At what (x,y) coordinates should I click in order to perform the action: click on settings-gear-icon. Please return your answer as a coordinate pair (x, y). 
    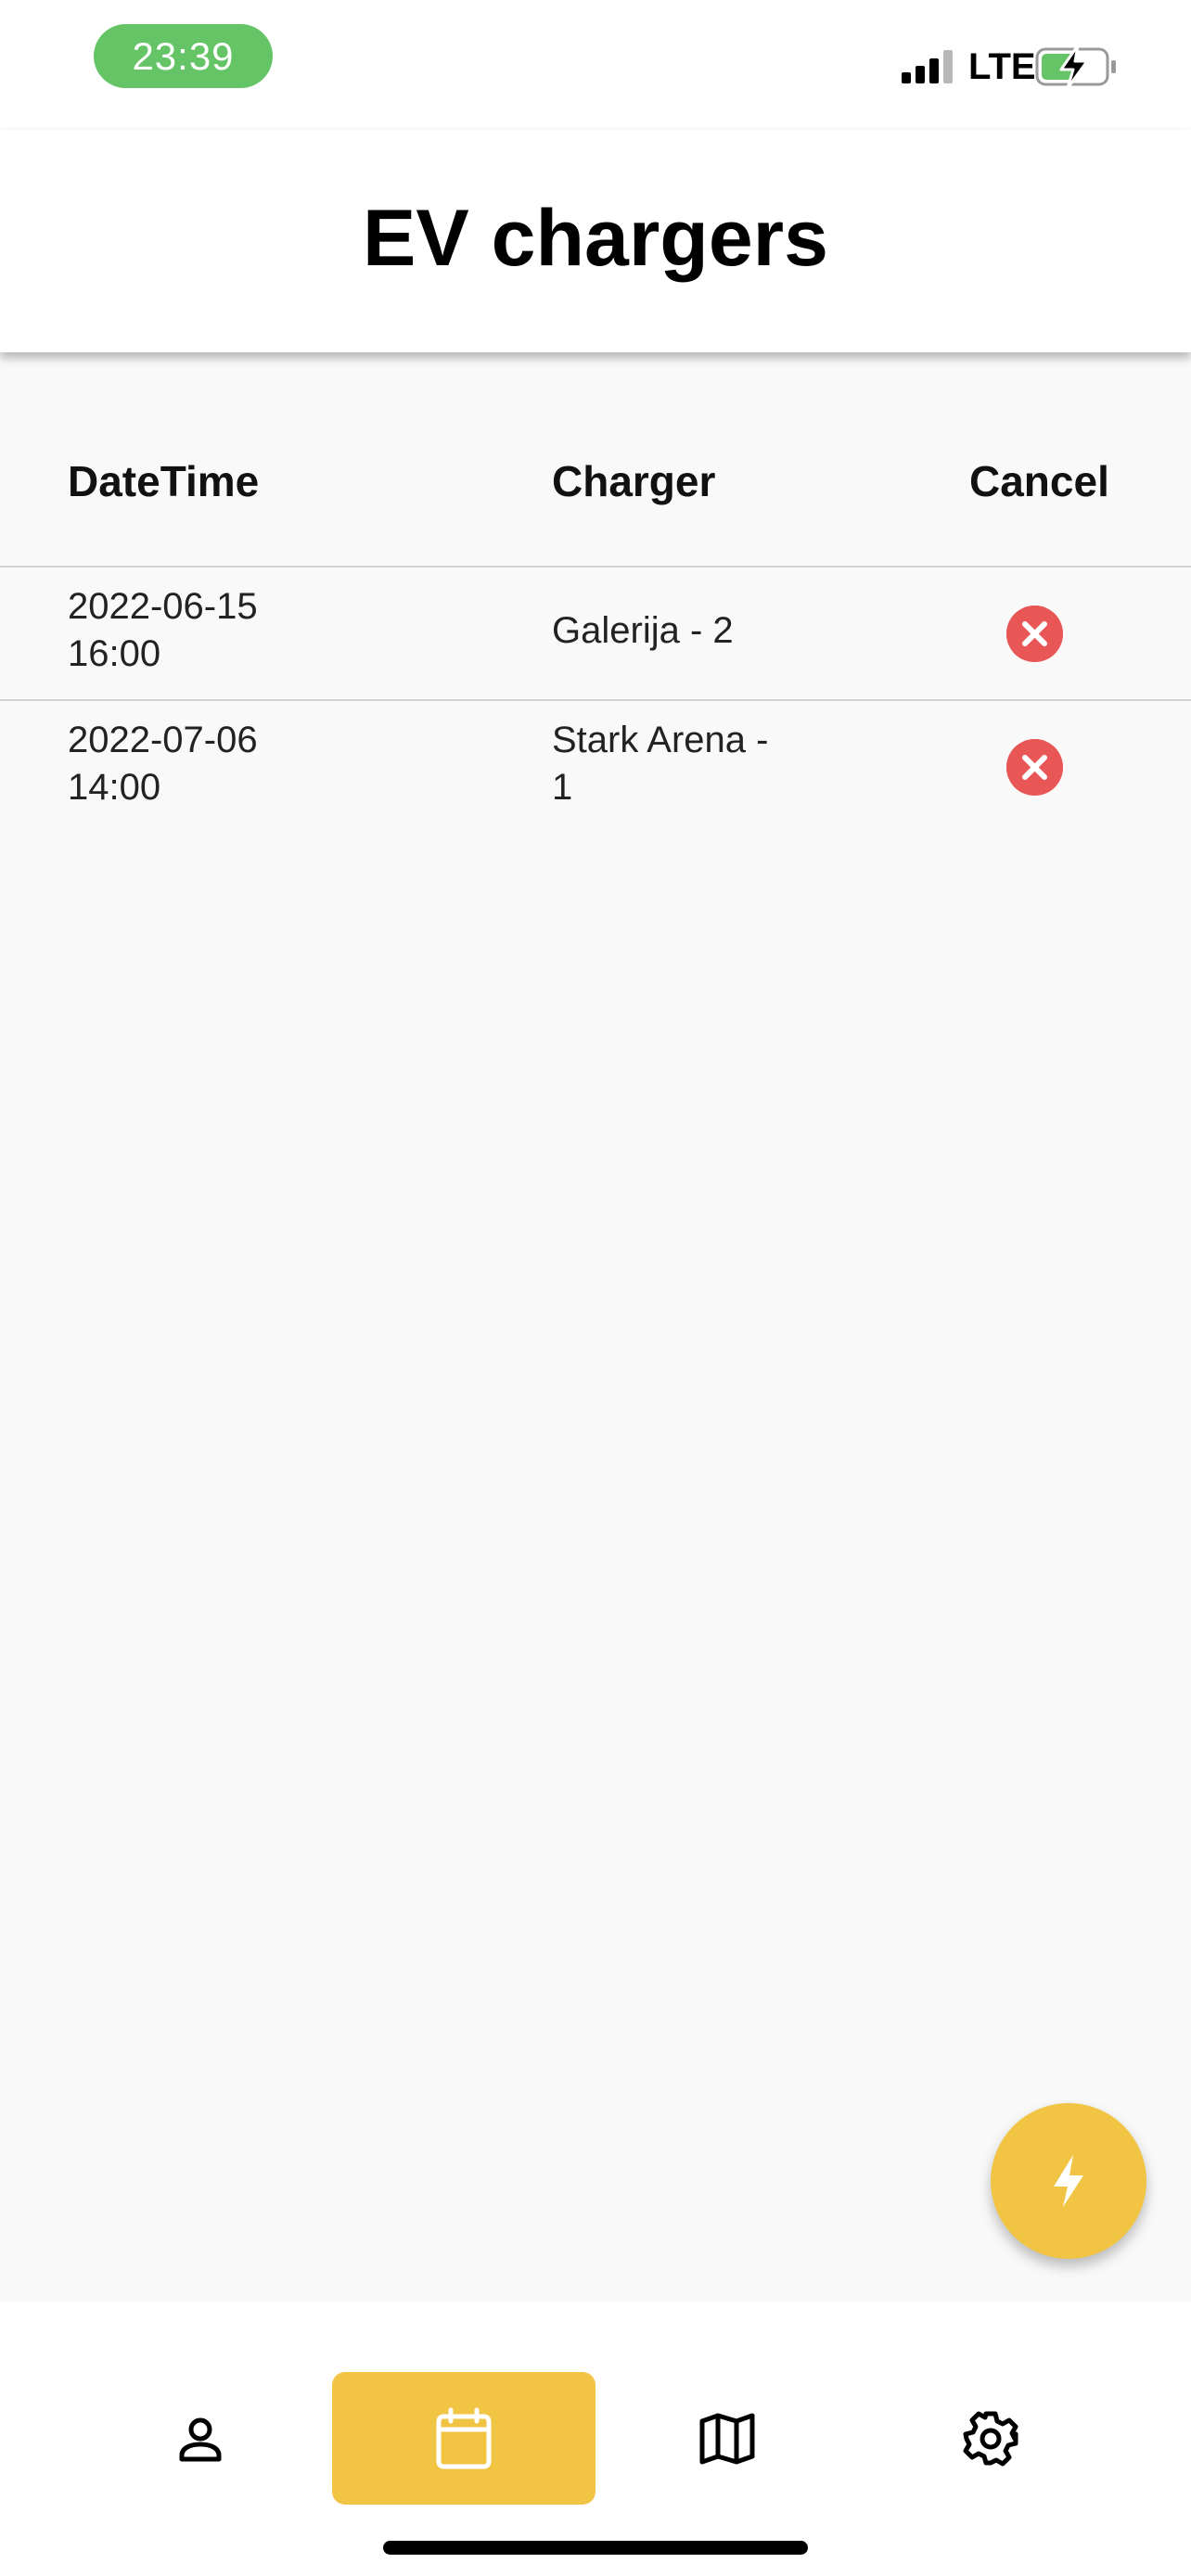
    Looking at the image, I should click on (990, 2438).